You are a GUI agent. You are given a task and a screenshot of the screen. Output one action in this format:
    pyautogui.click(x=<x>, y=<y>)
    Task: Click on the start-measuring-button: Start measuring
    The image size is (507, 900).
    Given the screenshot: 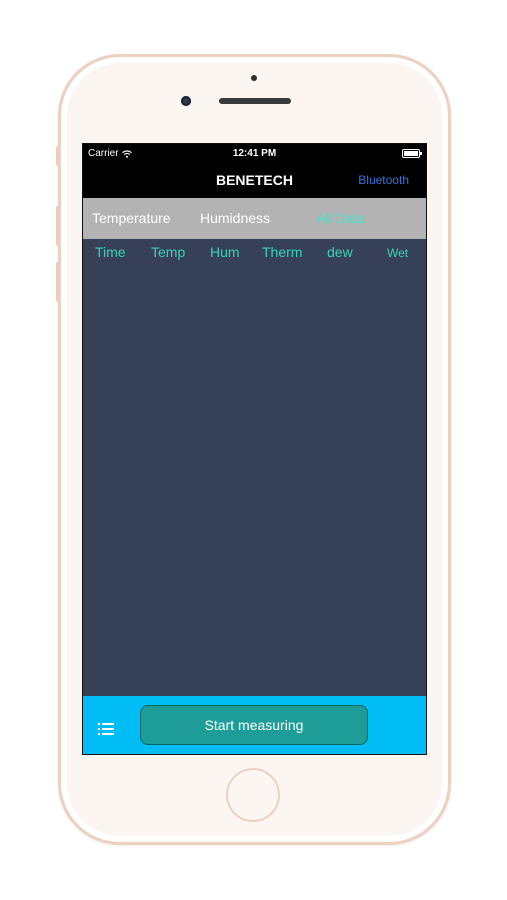 What is the action you would take?
    pyautogui.click(x=254, y=725)
    